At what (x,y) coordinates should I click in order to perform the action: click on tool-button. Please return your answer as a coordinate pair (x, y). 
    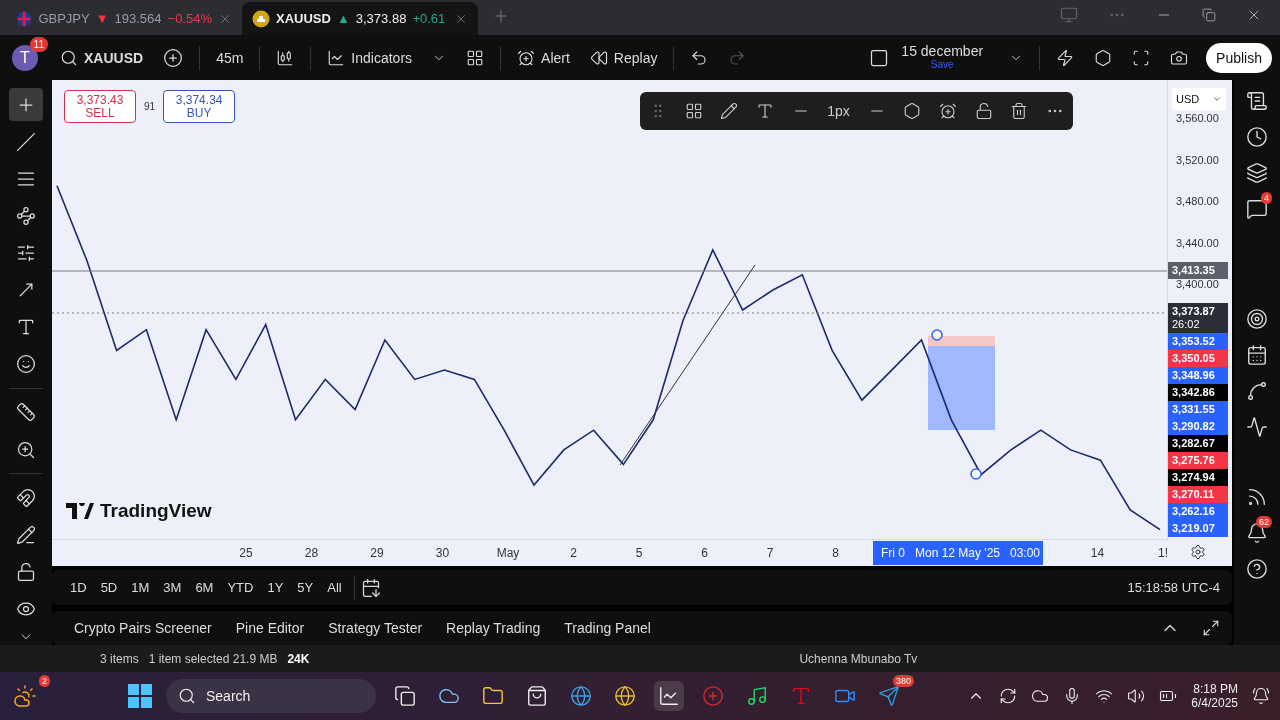
    Looking at the image, I should click on (26, 105).